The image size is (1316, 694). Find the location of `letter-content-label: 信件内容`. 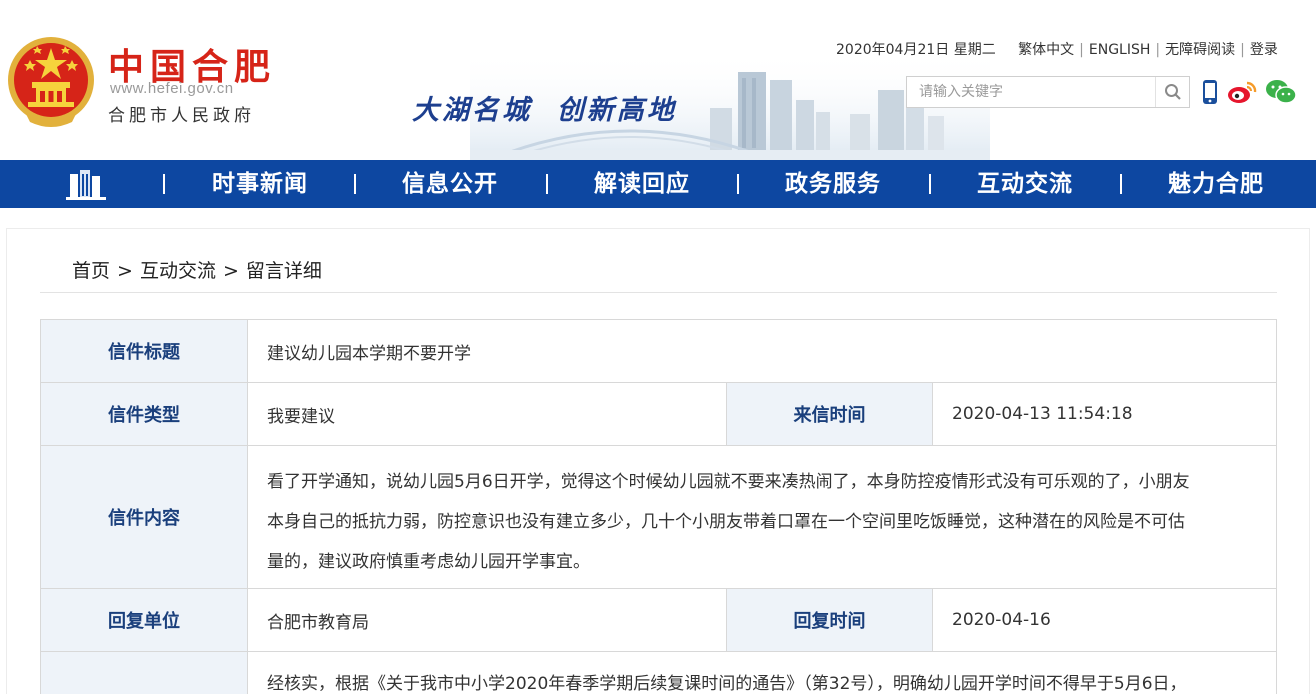

letter-content-label: 信件内容 is located at coordinates (144, 517).